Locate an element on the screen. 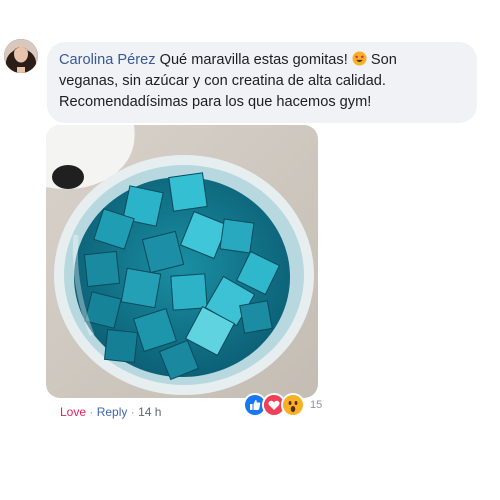 Image resolution: width=500 pixels, height=500 pixels. comment-text-line1: Qué maravilla estas gomitas! is located at coordinates (253, 60).